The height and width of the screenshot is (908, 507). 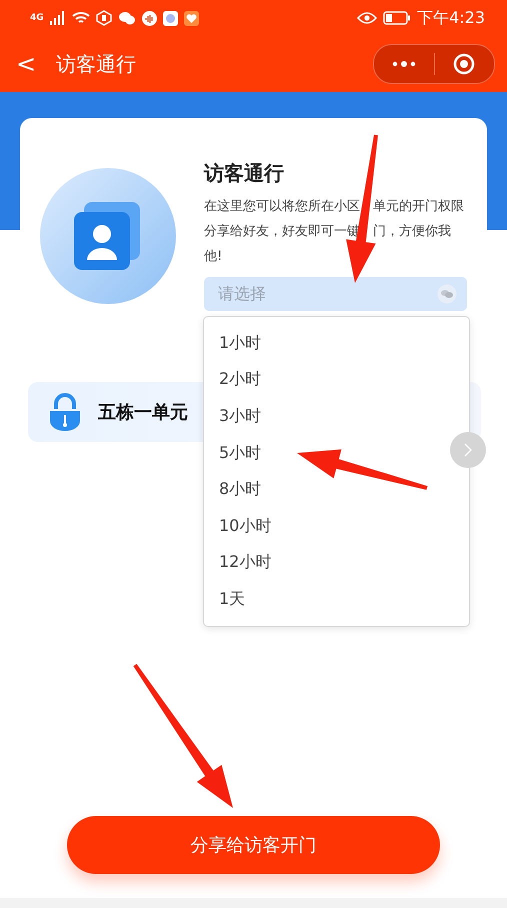 I want to click on intro-description: 单元的开门权限, so click(x=418, y=206).